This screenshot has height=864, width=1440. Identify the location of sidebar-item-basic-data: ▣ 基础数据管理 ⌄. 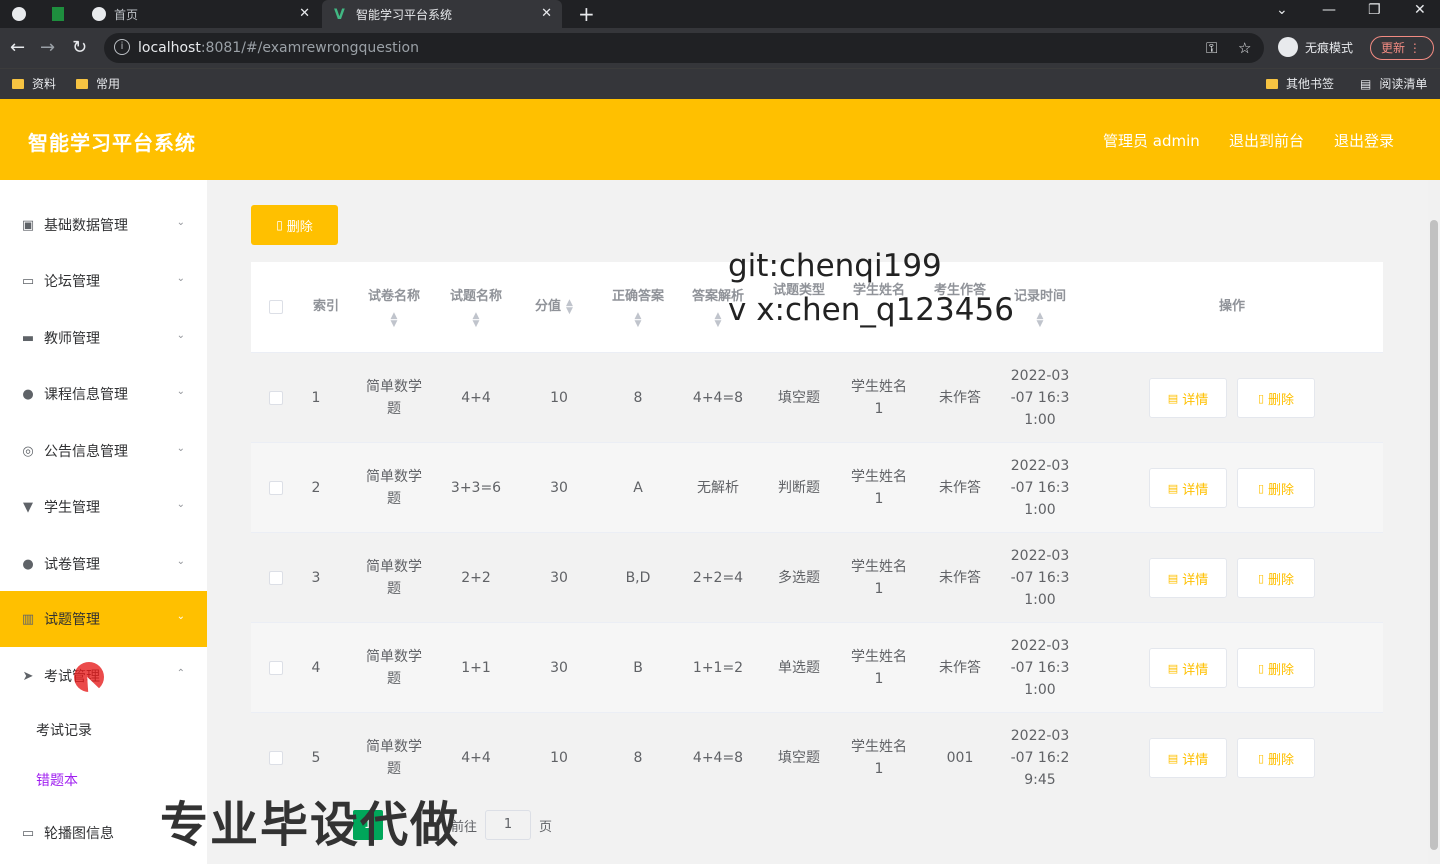
(103, 225).